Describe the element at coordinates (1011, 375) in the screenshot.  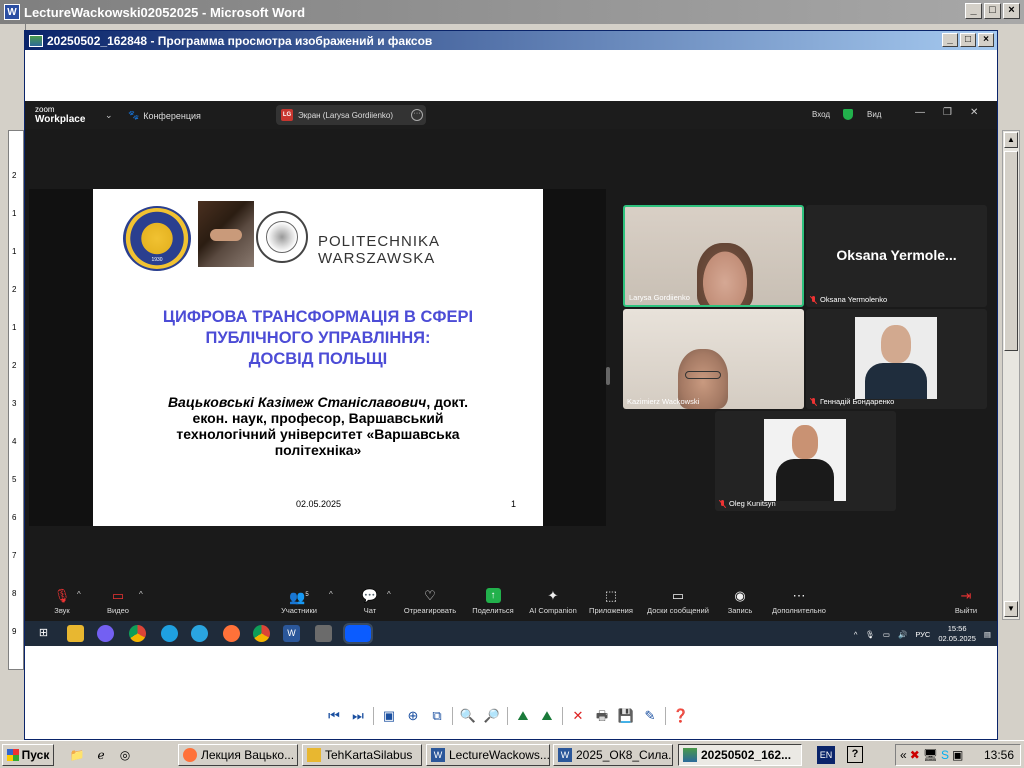
I see `word-vertical-scrollbar: ▲ ▼` at that location.